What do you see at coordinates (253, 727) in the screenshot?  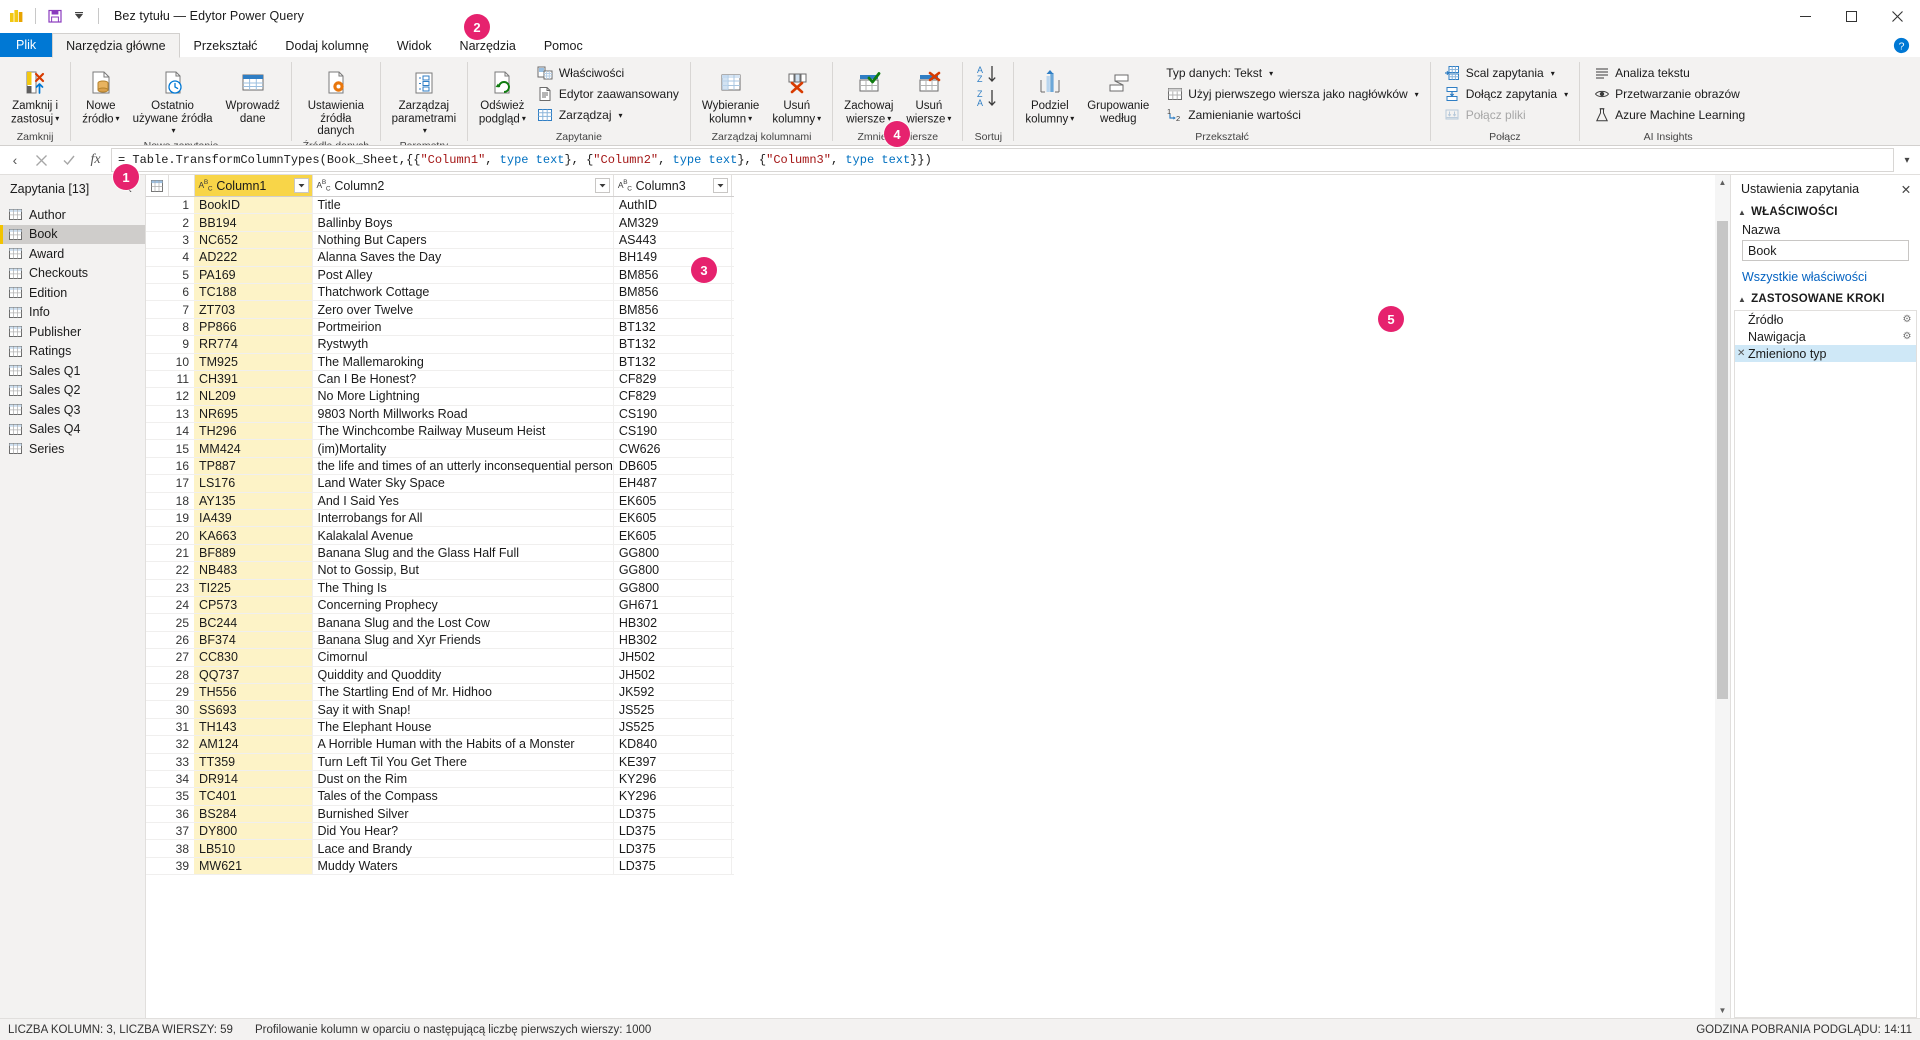 I see `cell-r31-c1: TH143` at bounding box center [253, 727].